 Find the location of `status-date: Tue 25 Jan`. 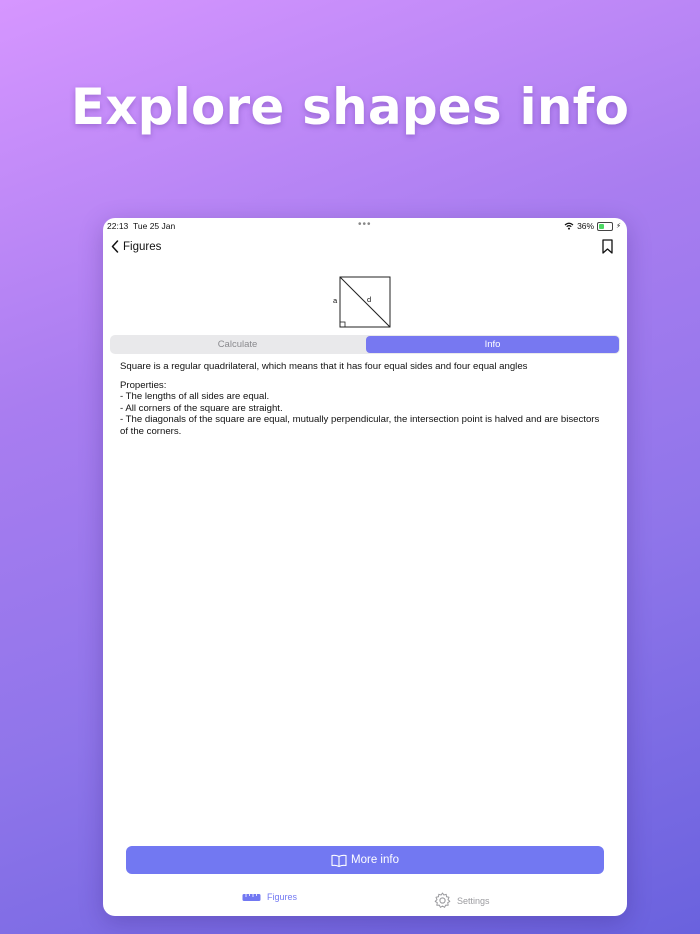

status-date: Tue 25 Jan is located at coordinates (154, 226).